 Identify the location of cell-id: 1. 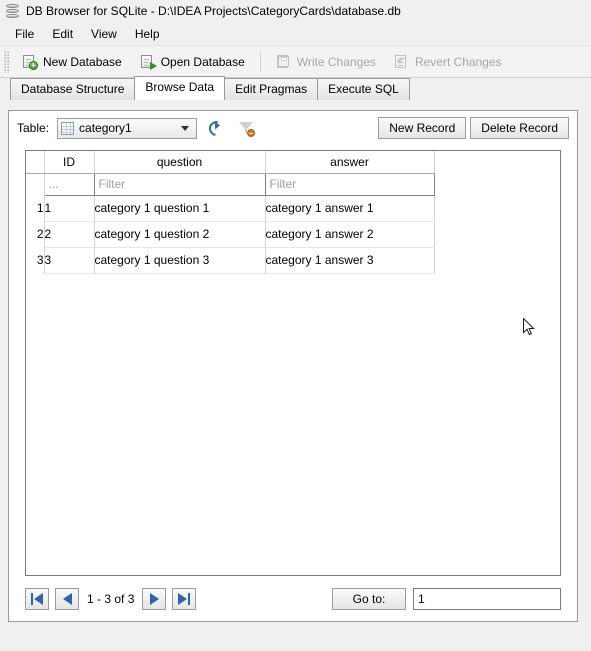
(69, 208).